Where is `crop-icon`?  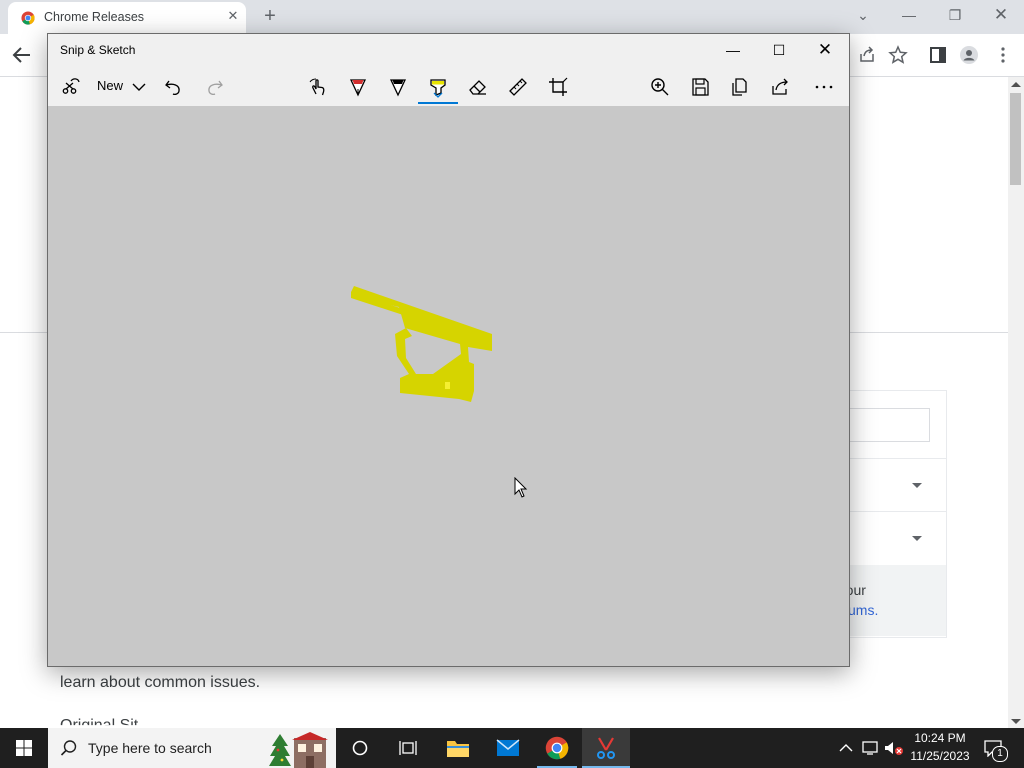
crop-icon is located at coordinates (558, 87).